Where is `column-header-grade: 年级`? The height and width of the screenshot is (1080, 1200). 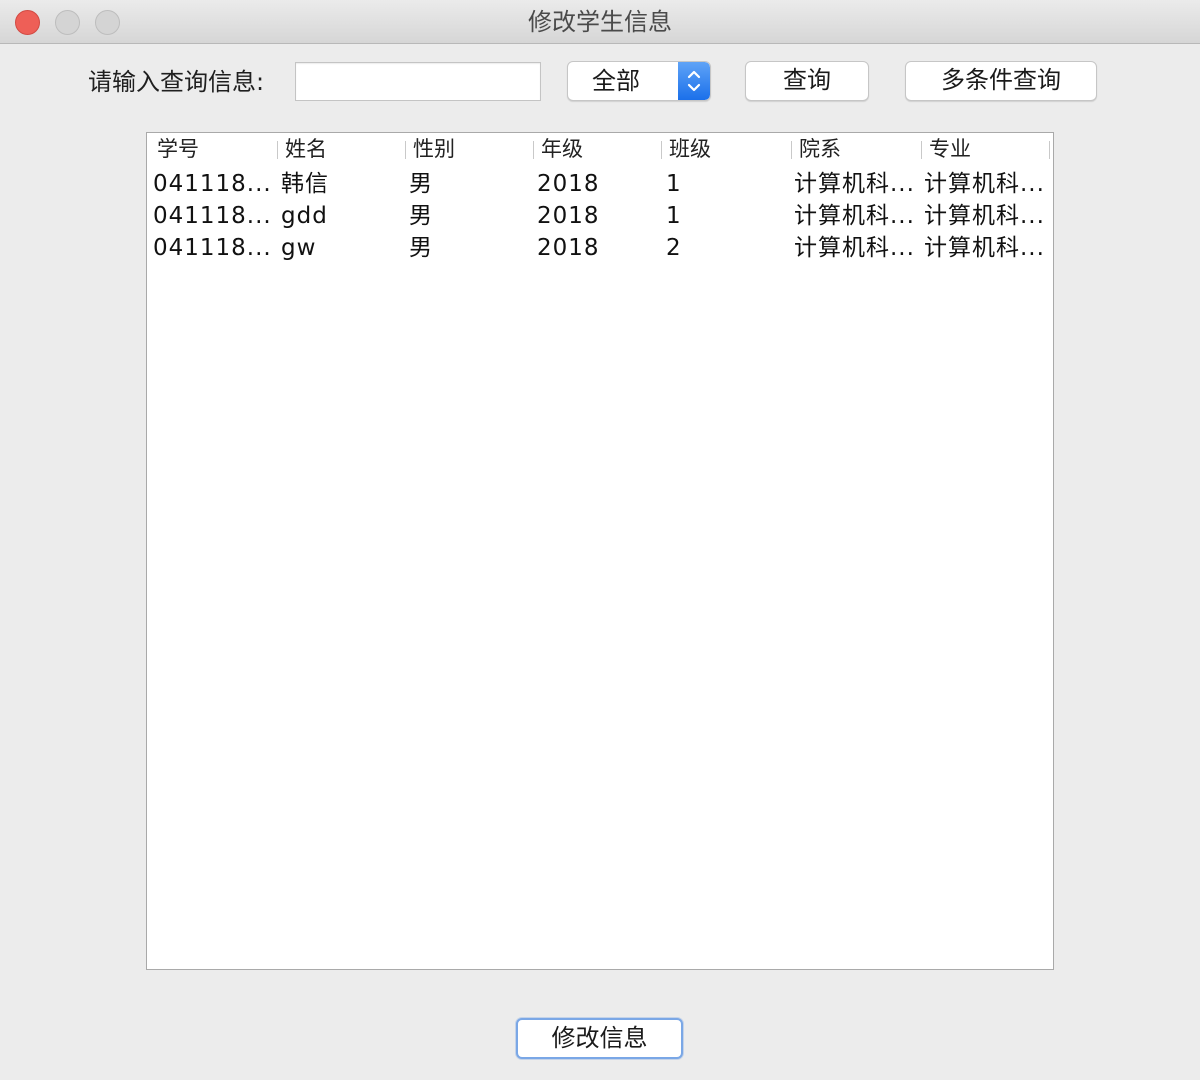
column-header-grade: 年级 is located at coordinates (597, 149).